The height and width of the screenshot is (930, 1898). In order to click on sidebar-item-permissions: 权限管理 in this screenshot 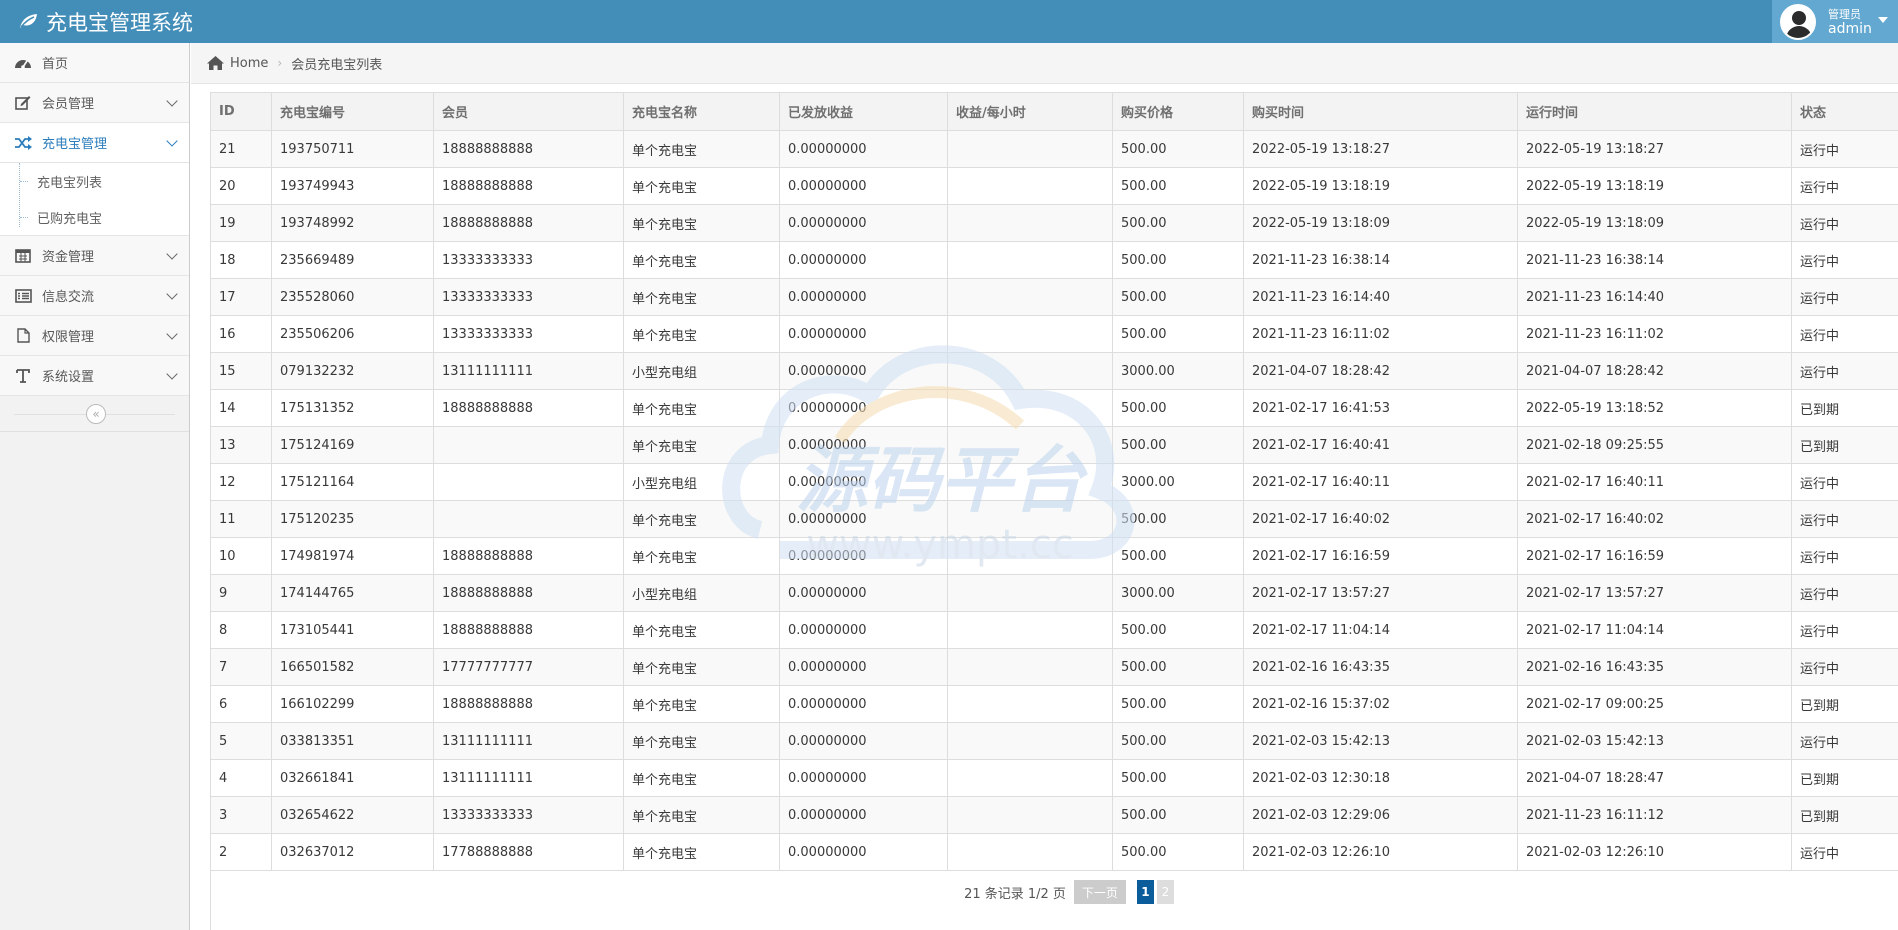, I will do `click(94, 336)`.